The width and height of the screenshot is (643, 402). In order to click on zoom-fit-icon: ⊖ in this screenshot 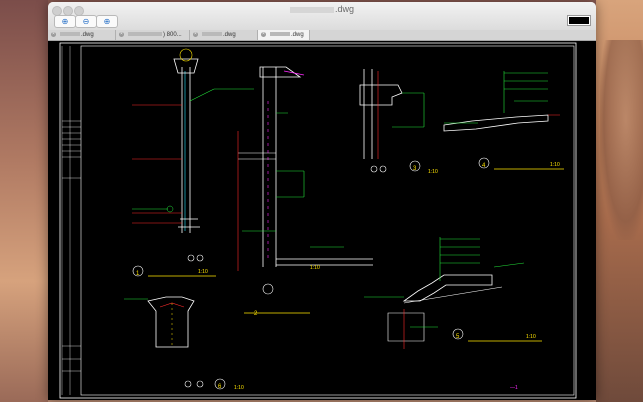, I will do `click(86, 21)`.